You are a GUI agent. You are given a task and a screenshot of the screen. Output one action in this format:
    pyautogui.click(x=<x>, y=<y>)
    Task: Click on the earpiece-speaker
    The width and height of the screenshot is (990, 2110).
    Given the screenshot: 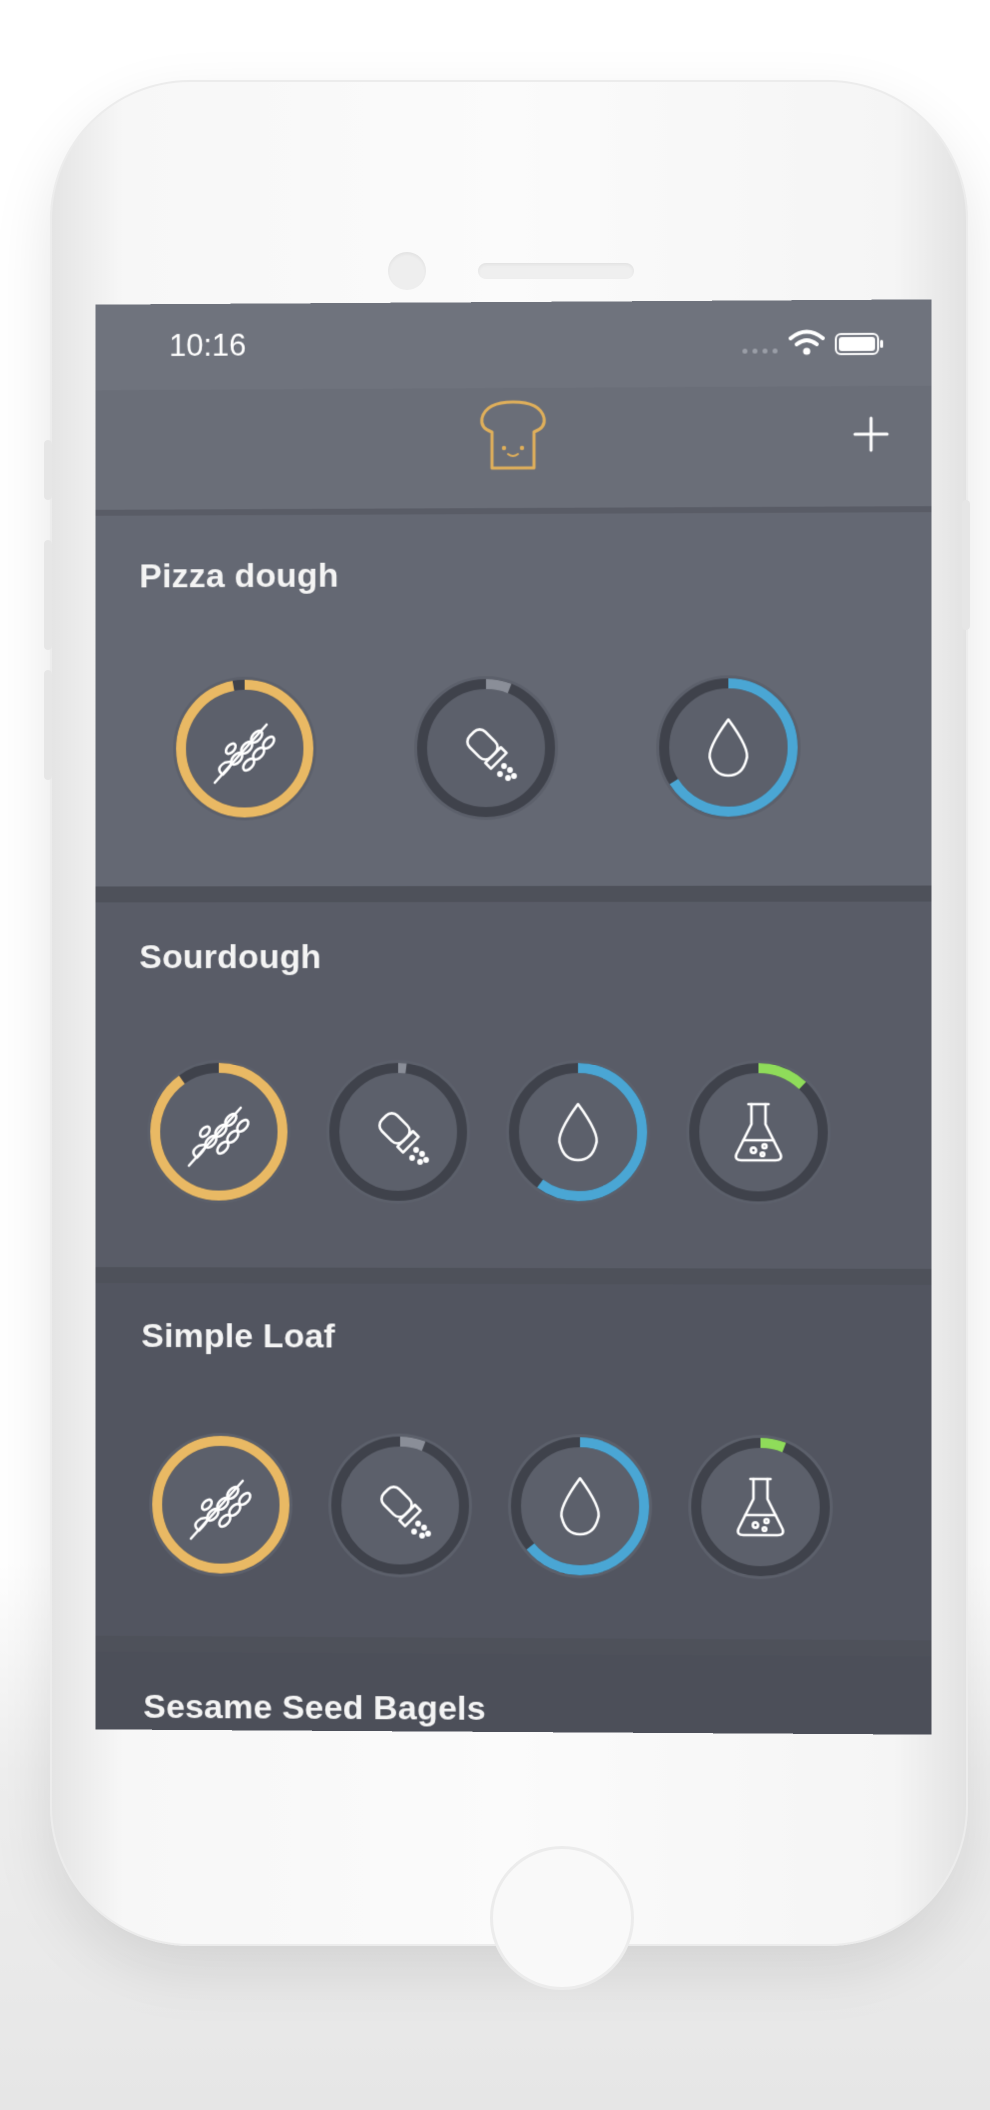 What is the action you would take?
    pyautogui.click(x=556, y=271)
    